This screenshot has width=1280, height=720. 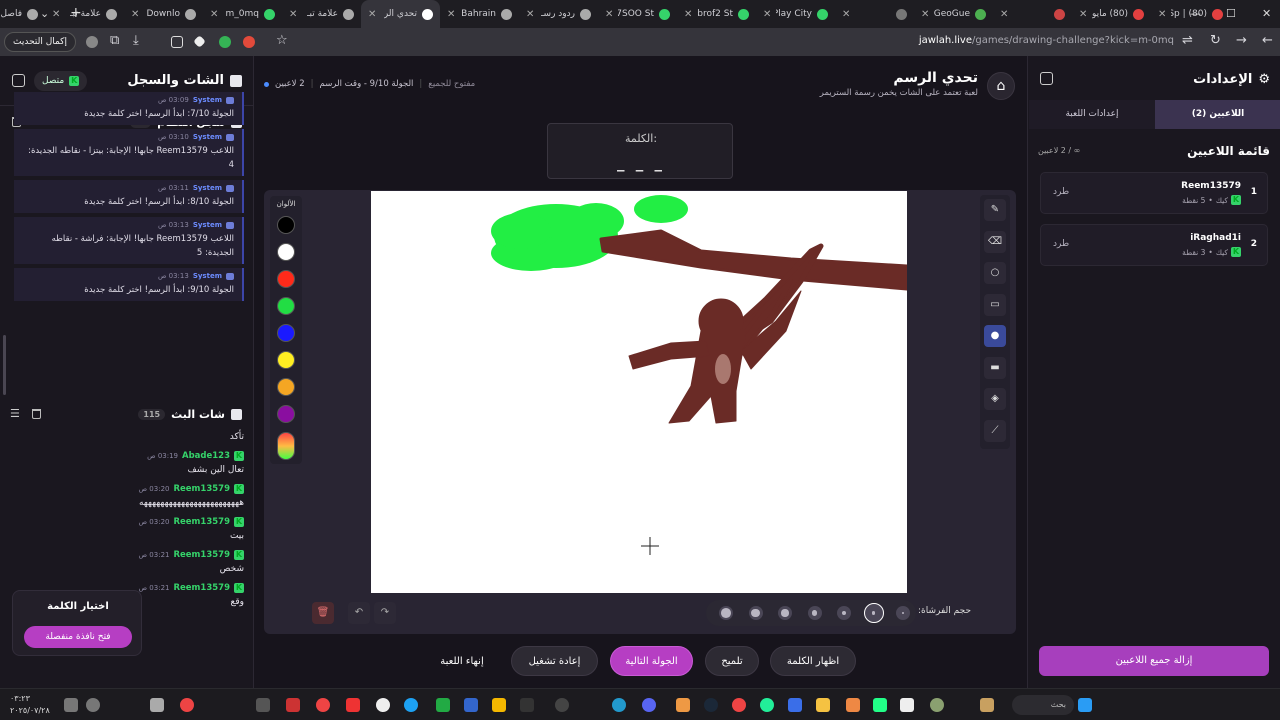 I want to click on fill-tool-icon: ◈, so click(x=995, y=399).